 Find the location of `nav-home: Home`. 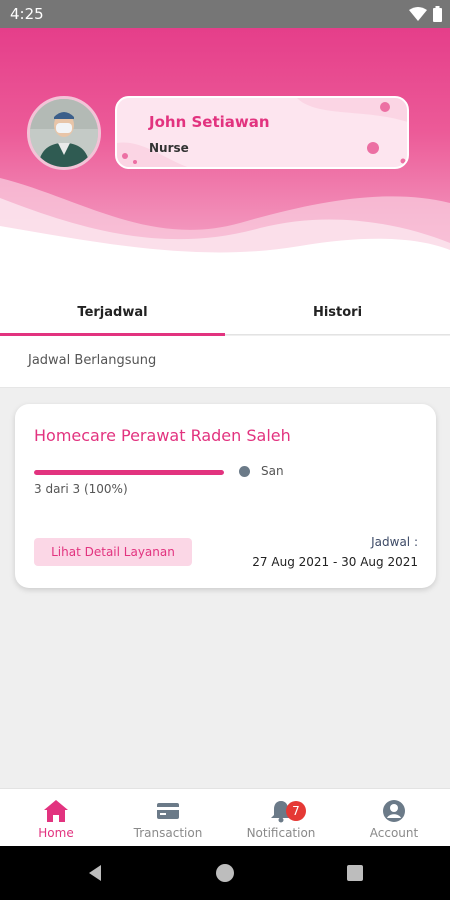

nav-home: Home is located at coordinates (56, 818).